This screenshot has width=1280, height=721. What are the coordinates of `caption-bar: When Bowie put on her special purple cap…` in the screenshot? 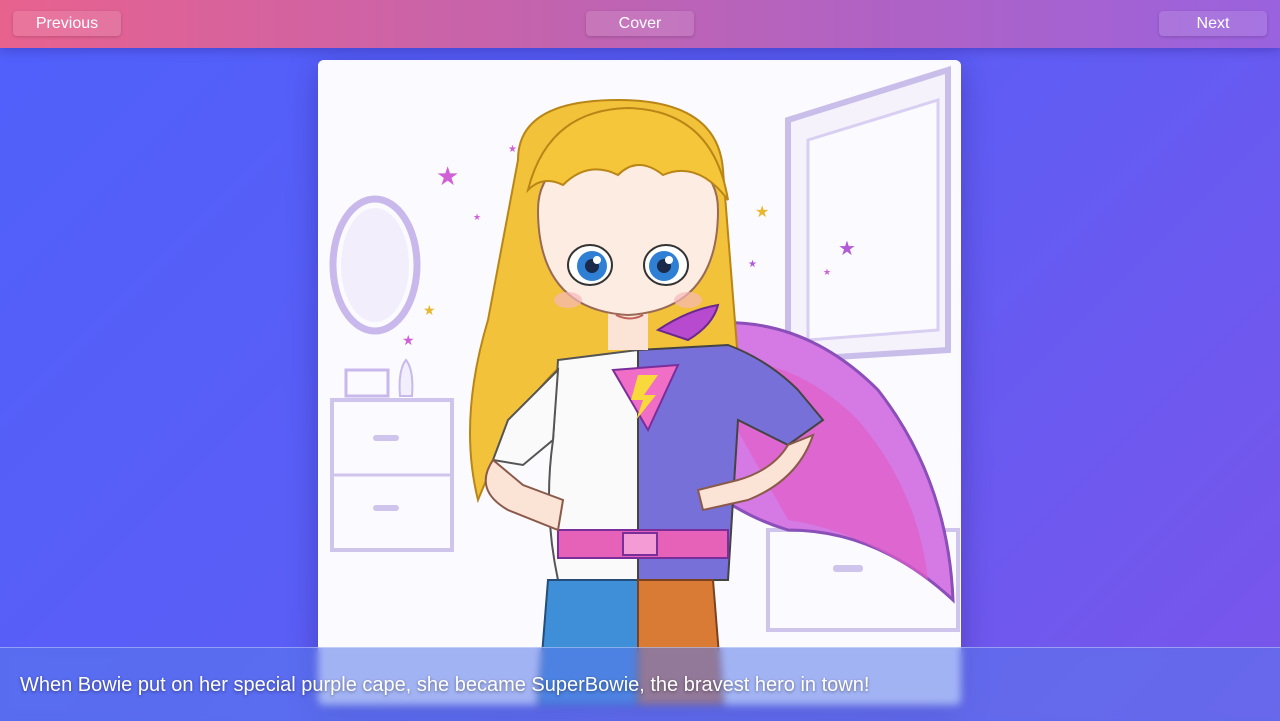 It's located at (640, 684).